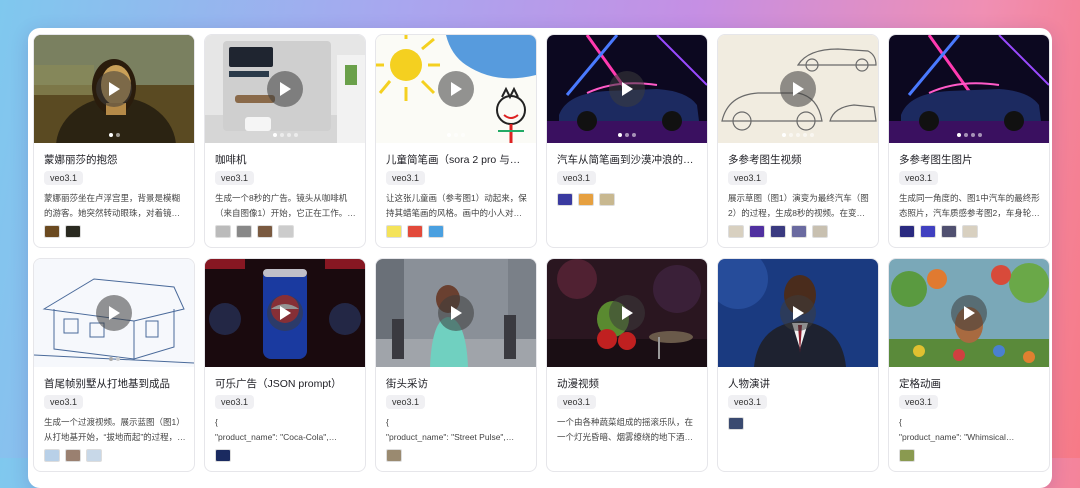 This screenshot has height=488, width=1080. I want to click on card-title: 蒙娜丽莎的抱怨, so click(81, 160).